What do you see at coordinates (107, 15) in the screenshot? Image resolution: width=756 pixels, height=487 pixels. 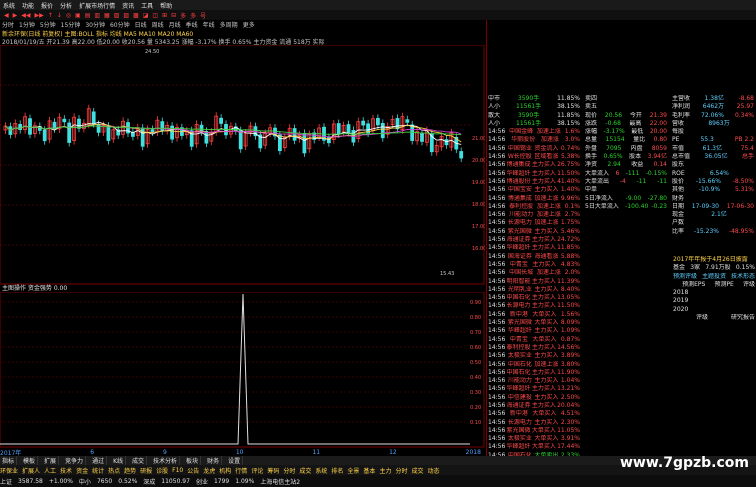 I see `toolbar-button-10: ▦` at bounding box center [107, 15].